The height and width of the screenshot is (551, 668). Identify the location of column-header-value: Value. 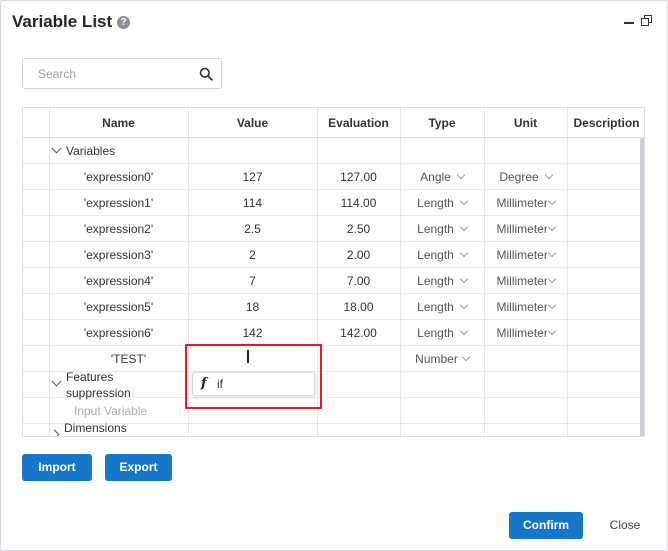
(252, 123).